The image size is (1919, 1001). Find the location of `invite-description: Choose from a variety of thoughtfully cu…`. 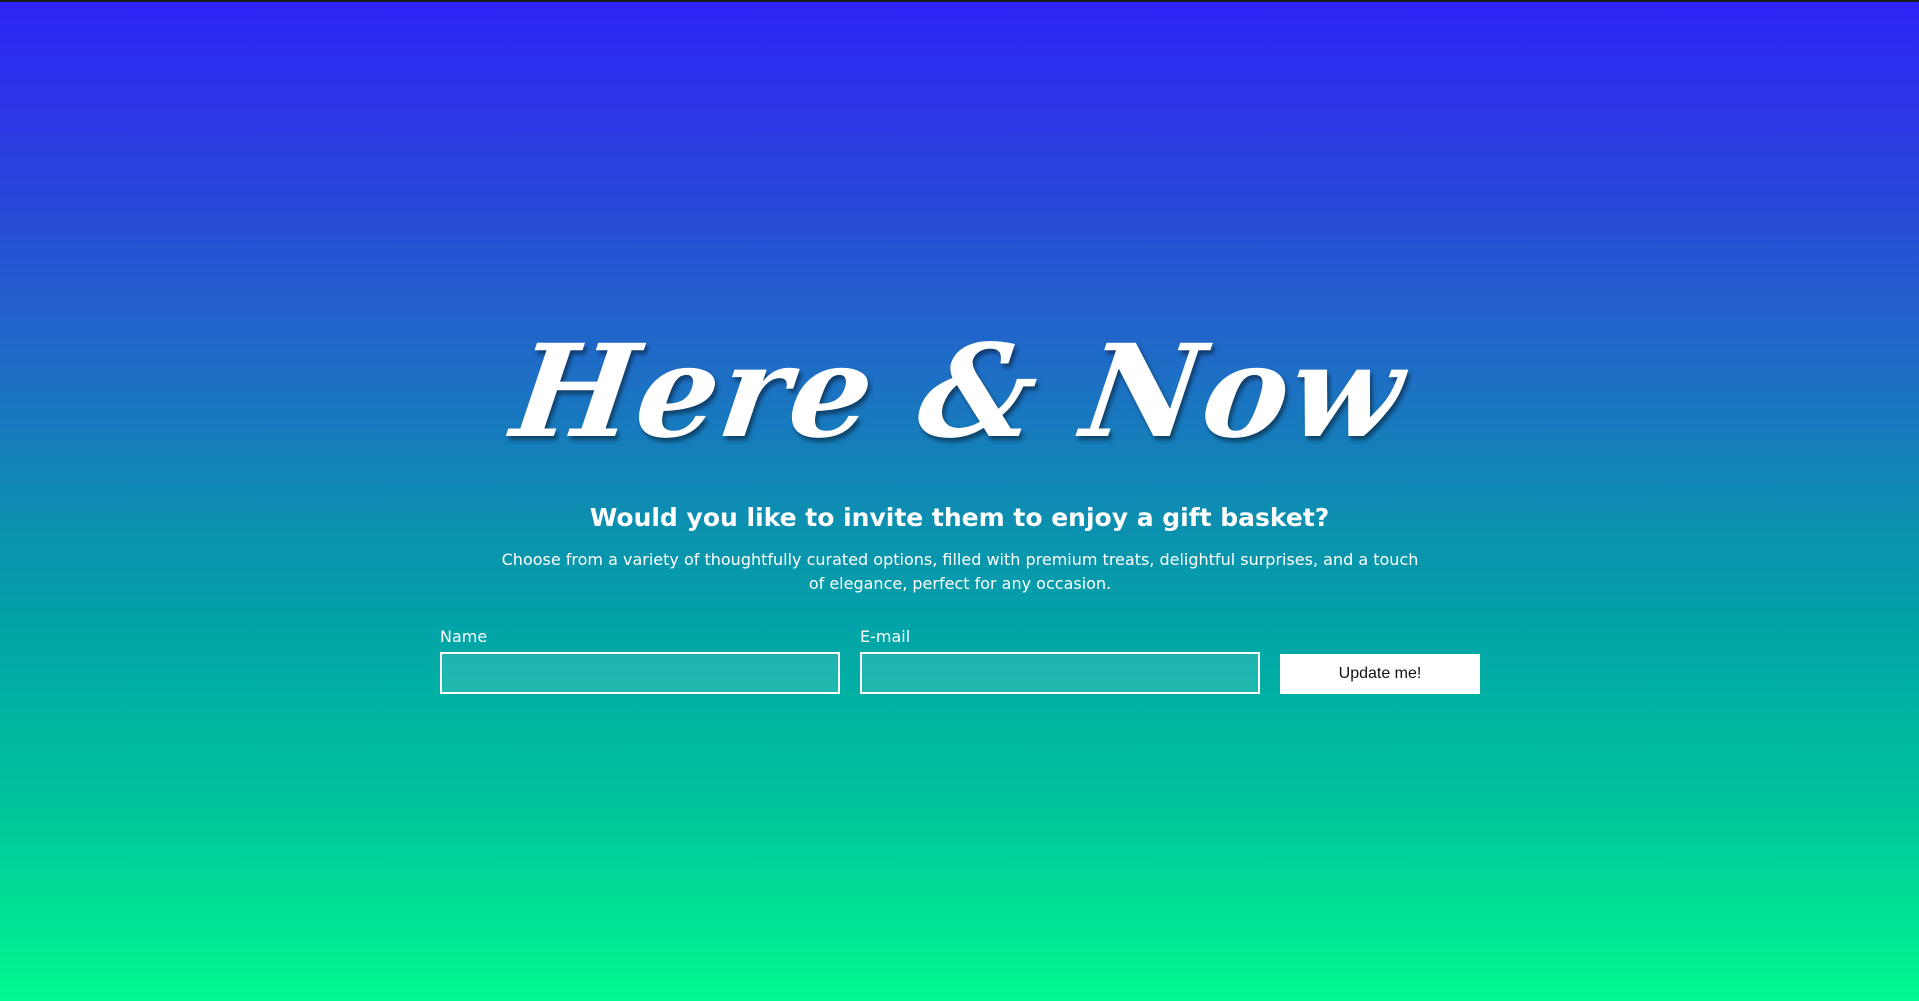

invite-description: Choose from a variety of thoughtfully cu… is located at coordinates (960, 571).